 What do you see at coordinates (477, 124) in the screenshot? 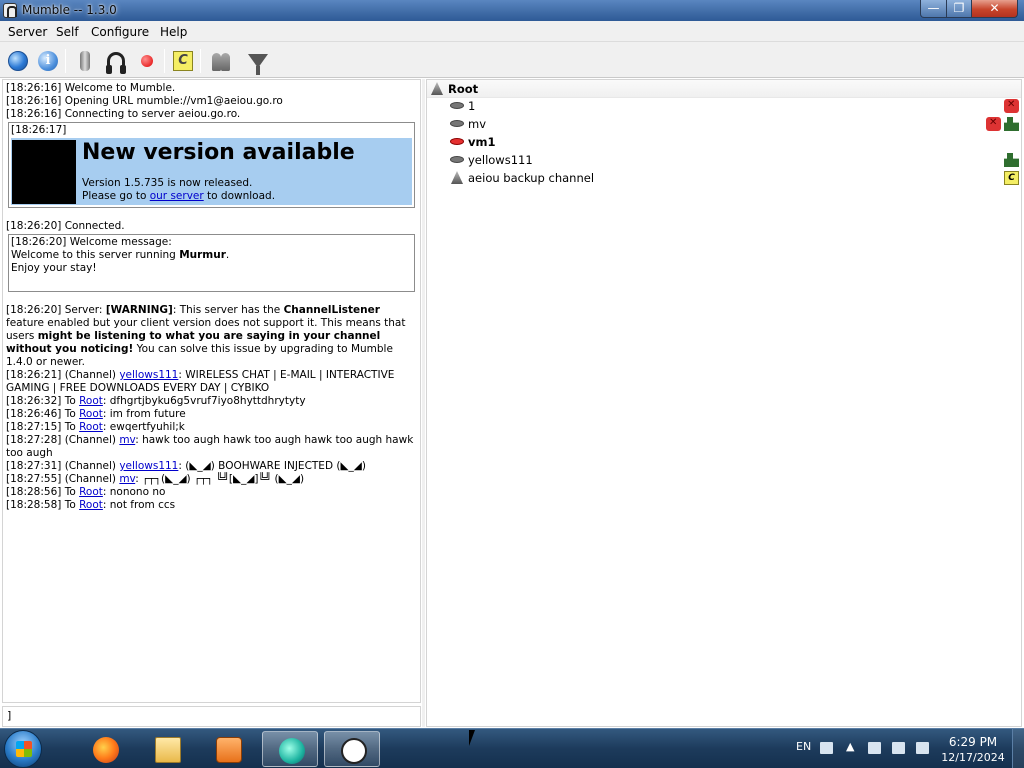
I see `user-name: mv` at bounding box center [477, 124].